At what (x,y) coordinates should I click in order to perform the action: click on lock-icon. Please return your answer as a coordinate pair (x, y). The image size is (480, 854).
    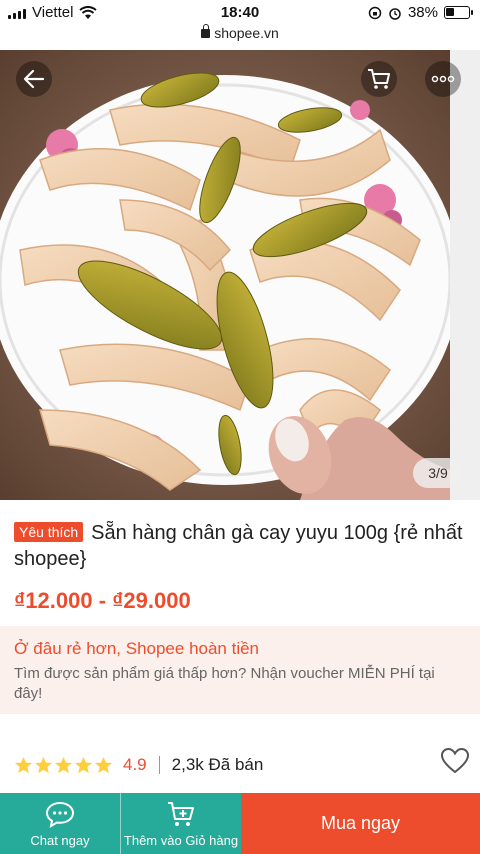
    Looking at the image, I should click on (206, 31).